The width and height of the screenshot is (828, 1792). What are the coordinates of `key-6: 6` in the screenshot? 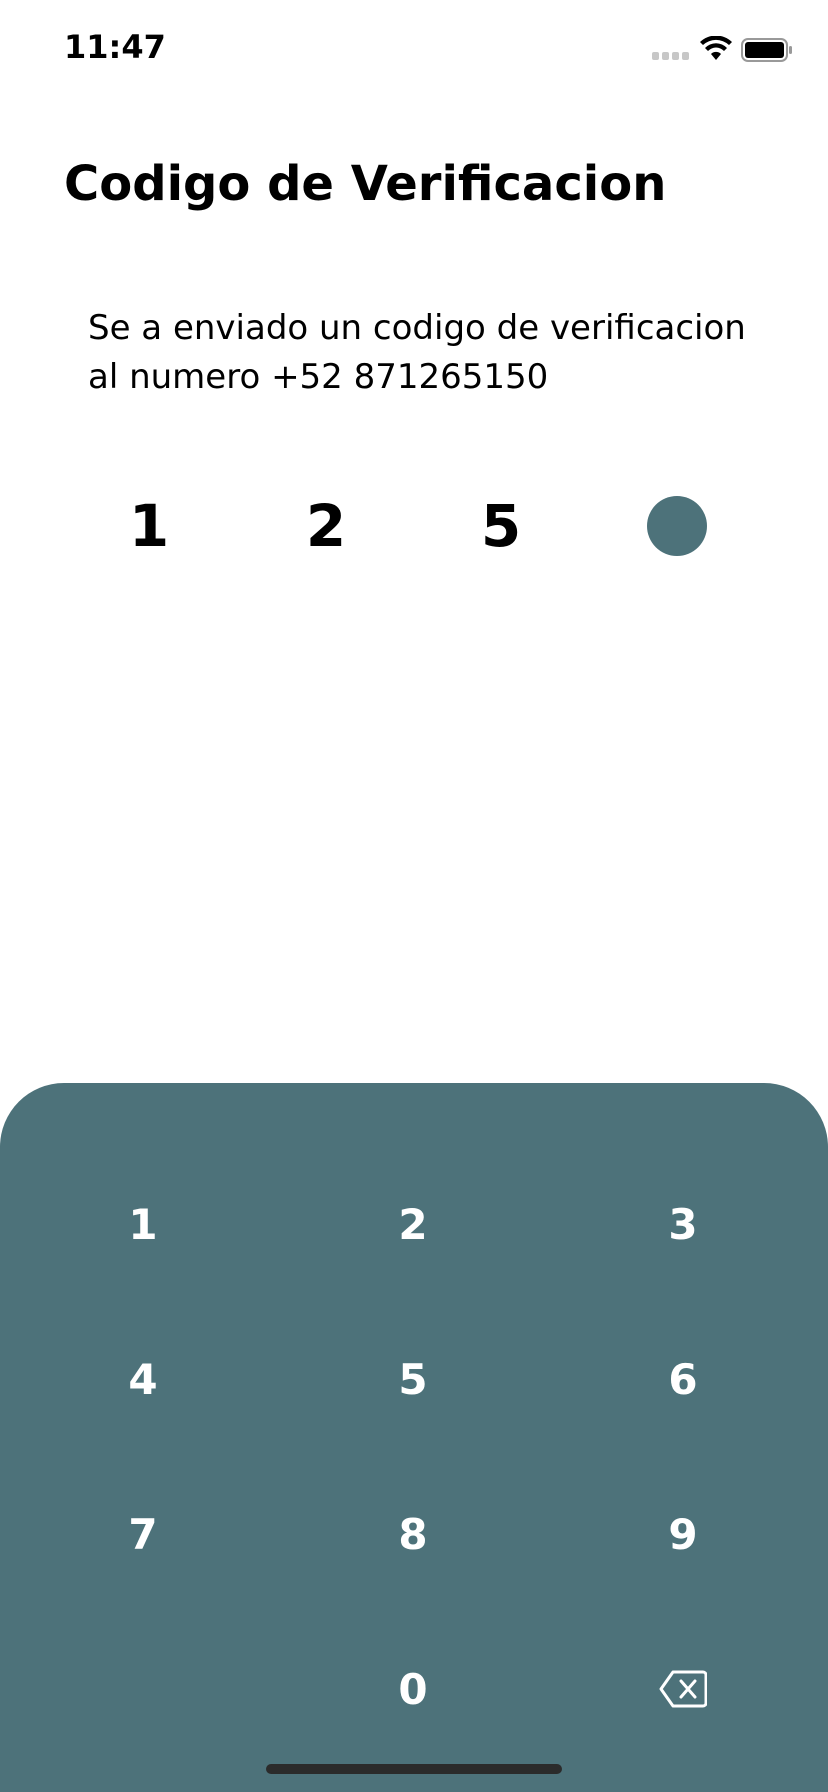 It's located at (683, 1379).